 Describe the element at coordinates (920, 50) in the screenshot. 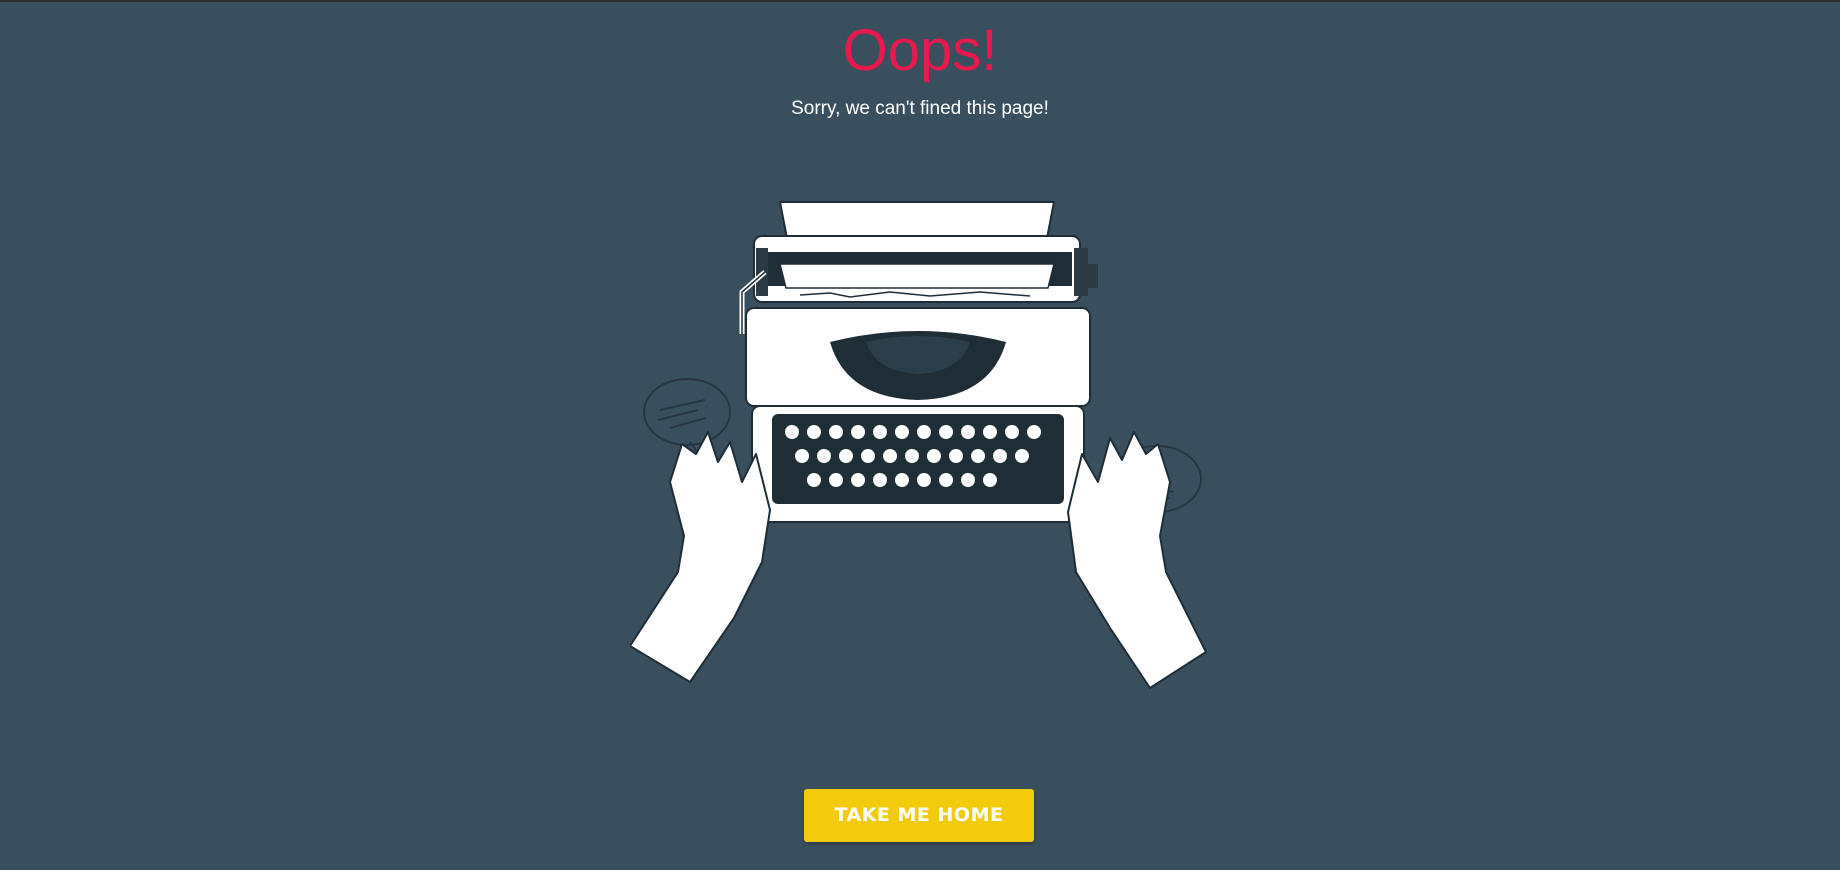

I see `page-title: Oops!` at that location.